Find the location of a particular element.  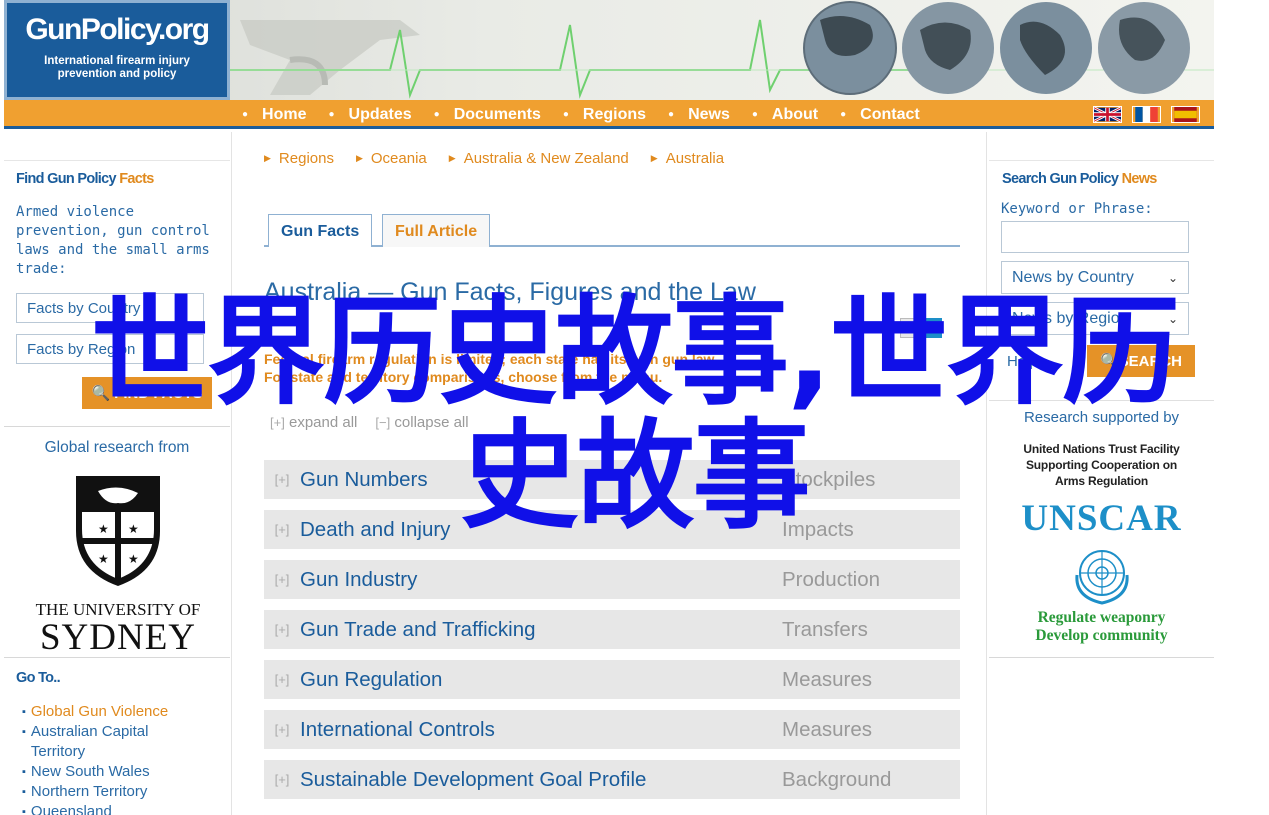

breadcrumb-item: ▶ Australia & New Zealand is located at coordinates (539, 158).